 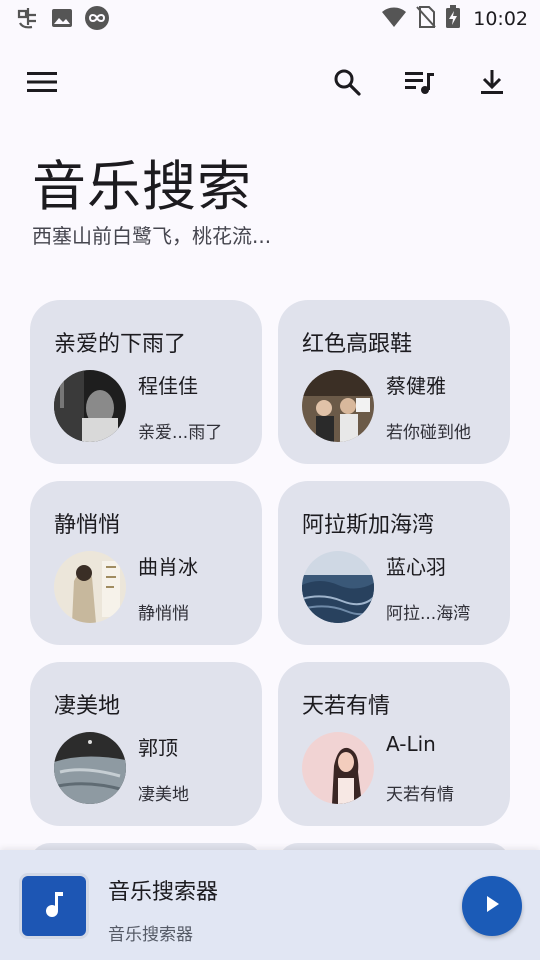 I want to click on image-notification-icon, so click(x=62, y=20).